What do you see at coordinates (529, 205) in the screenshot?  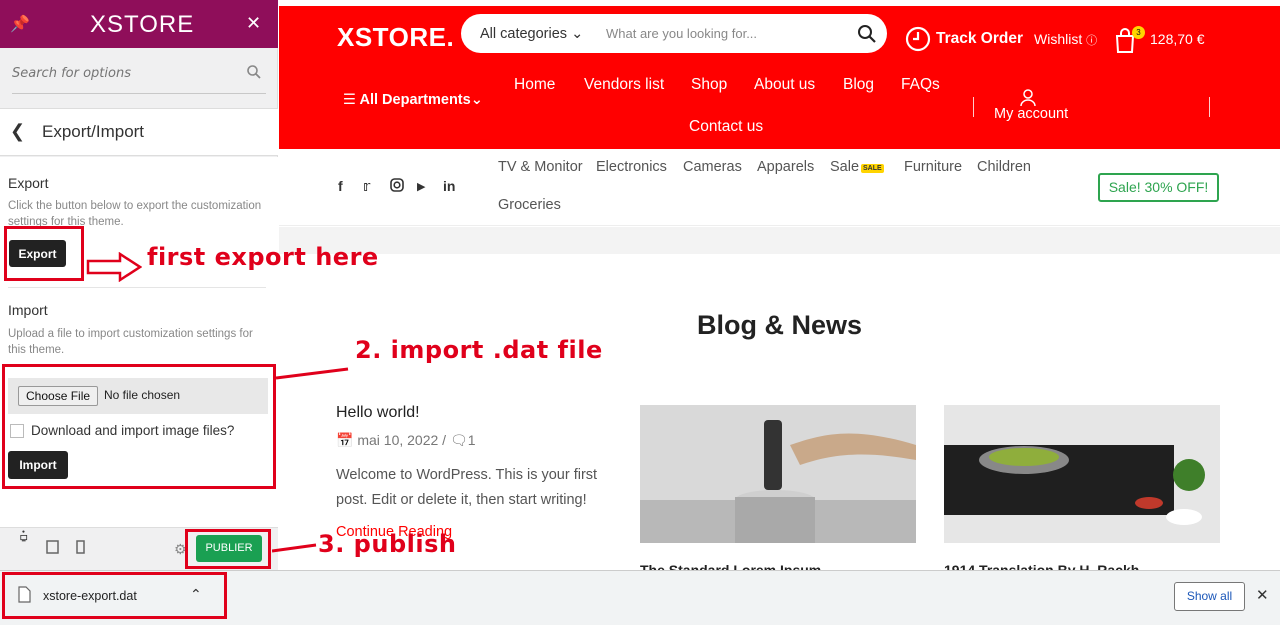 I see `category-groceries: Groceries` at bounding box center [529, 205].